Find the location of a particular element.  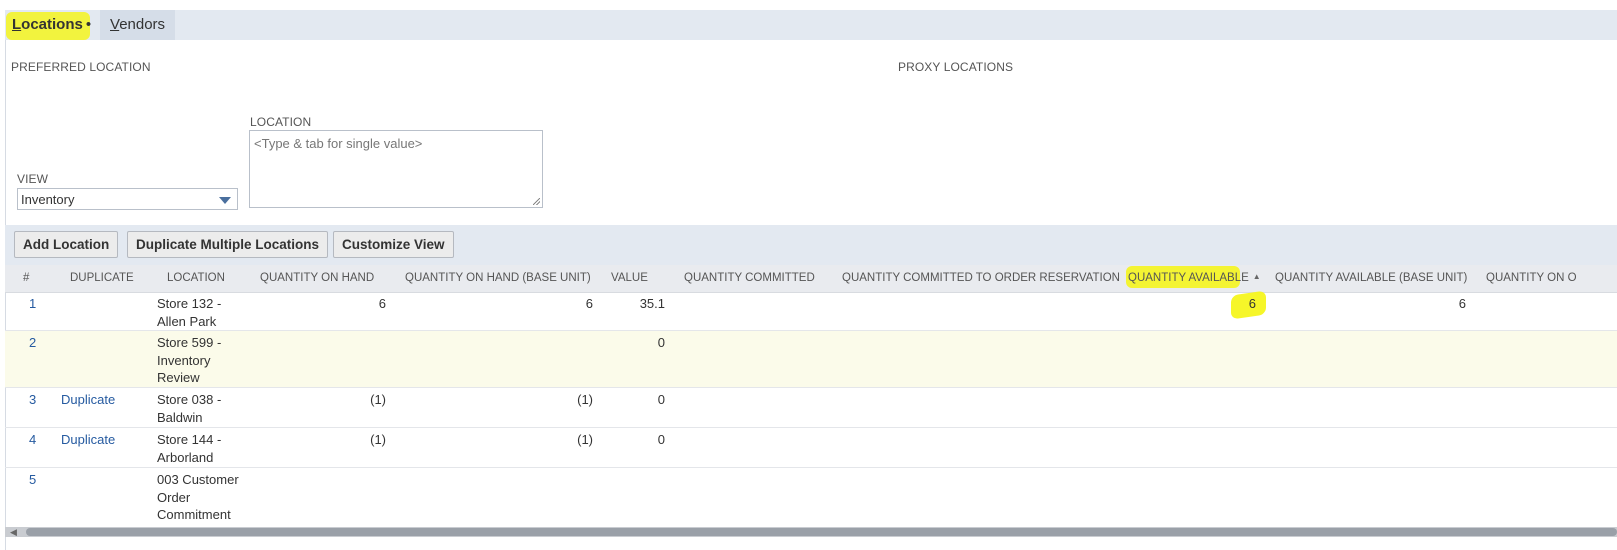

scroll-left-icon: ◀ is located at coordinates (13, 532).